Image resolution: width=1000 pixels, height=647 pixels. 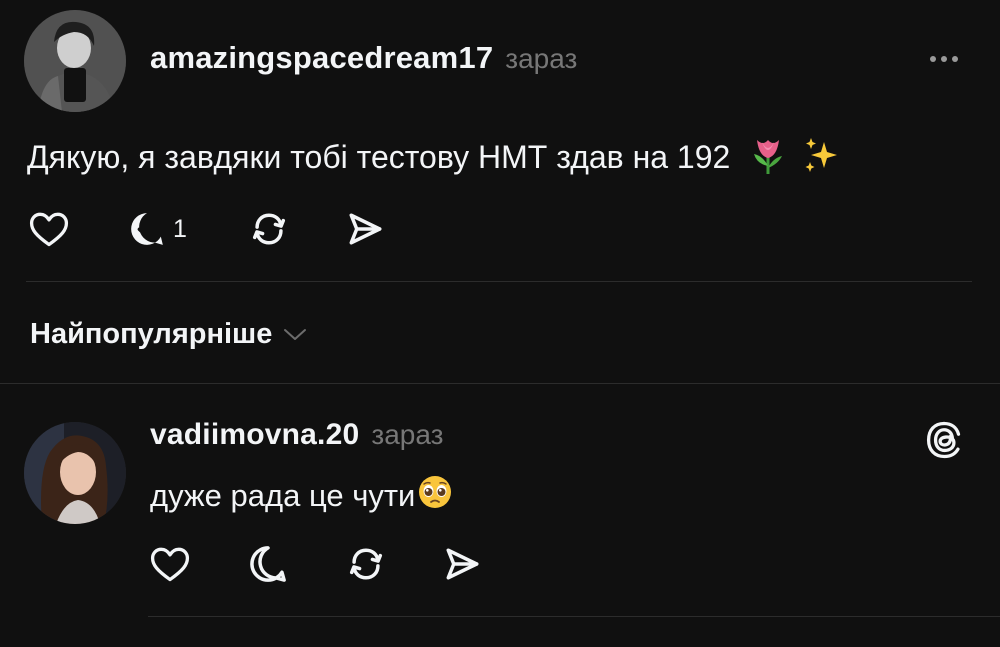 What do you see at coordinates (283, 495) in the screenshot?
I see `reply-text: дуже рада це чути` at bounding box center [283, 495].